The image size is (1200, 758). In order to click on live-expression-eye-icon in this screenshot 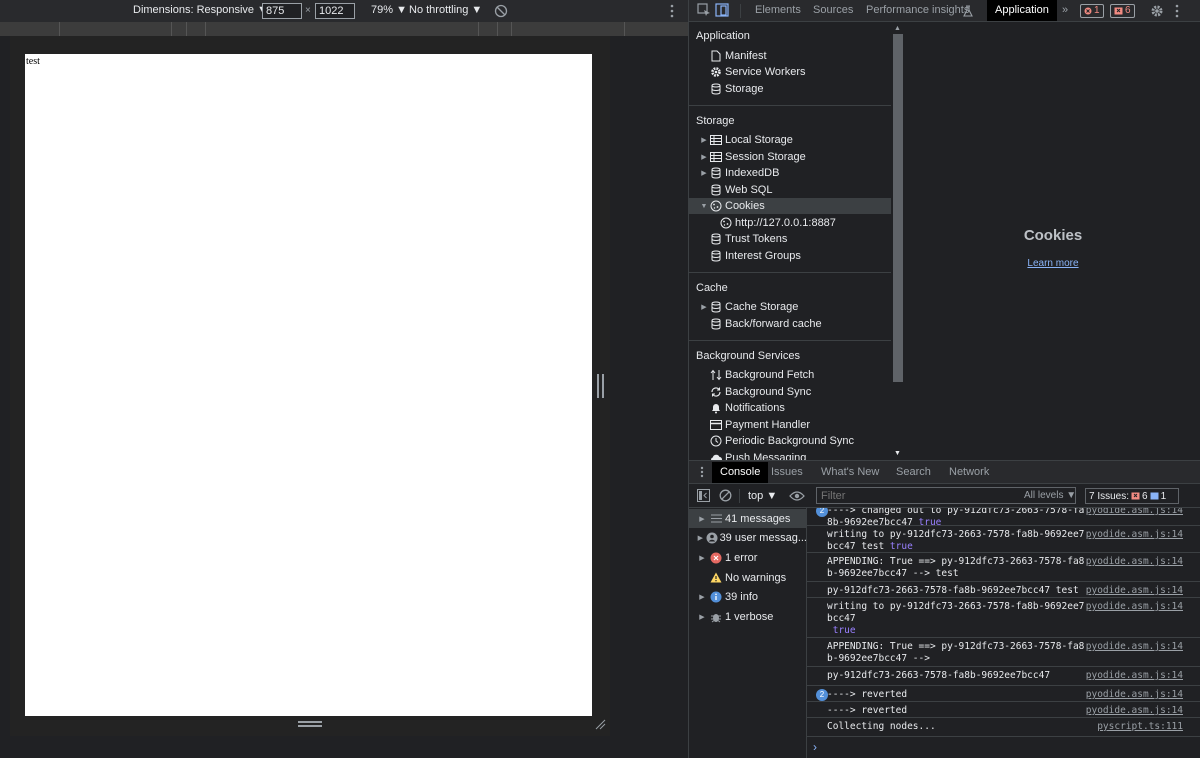, I will do `click(797, 496)`.